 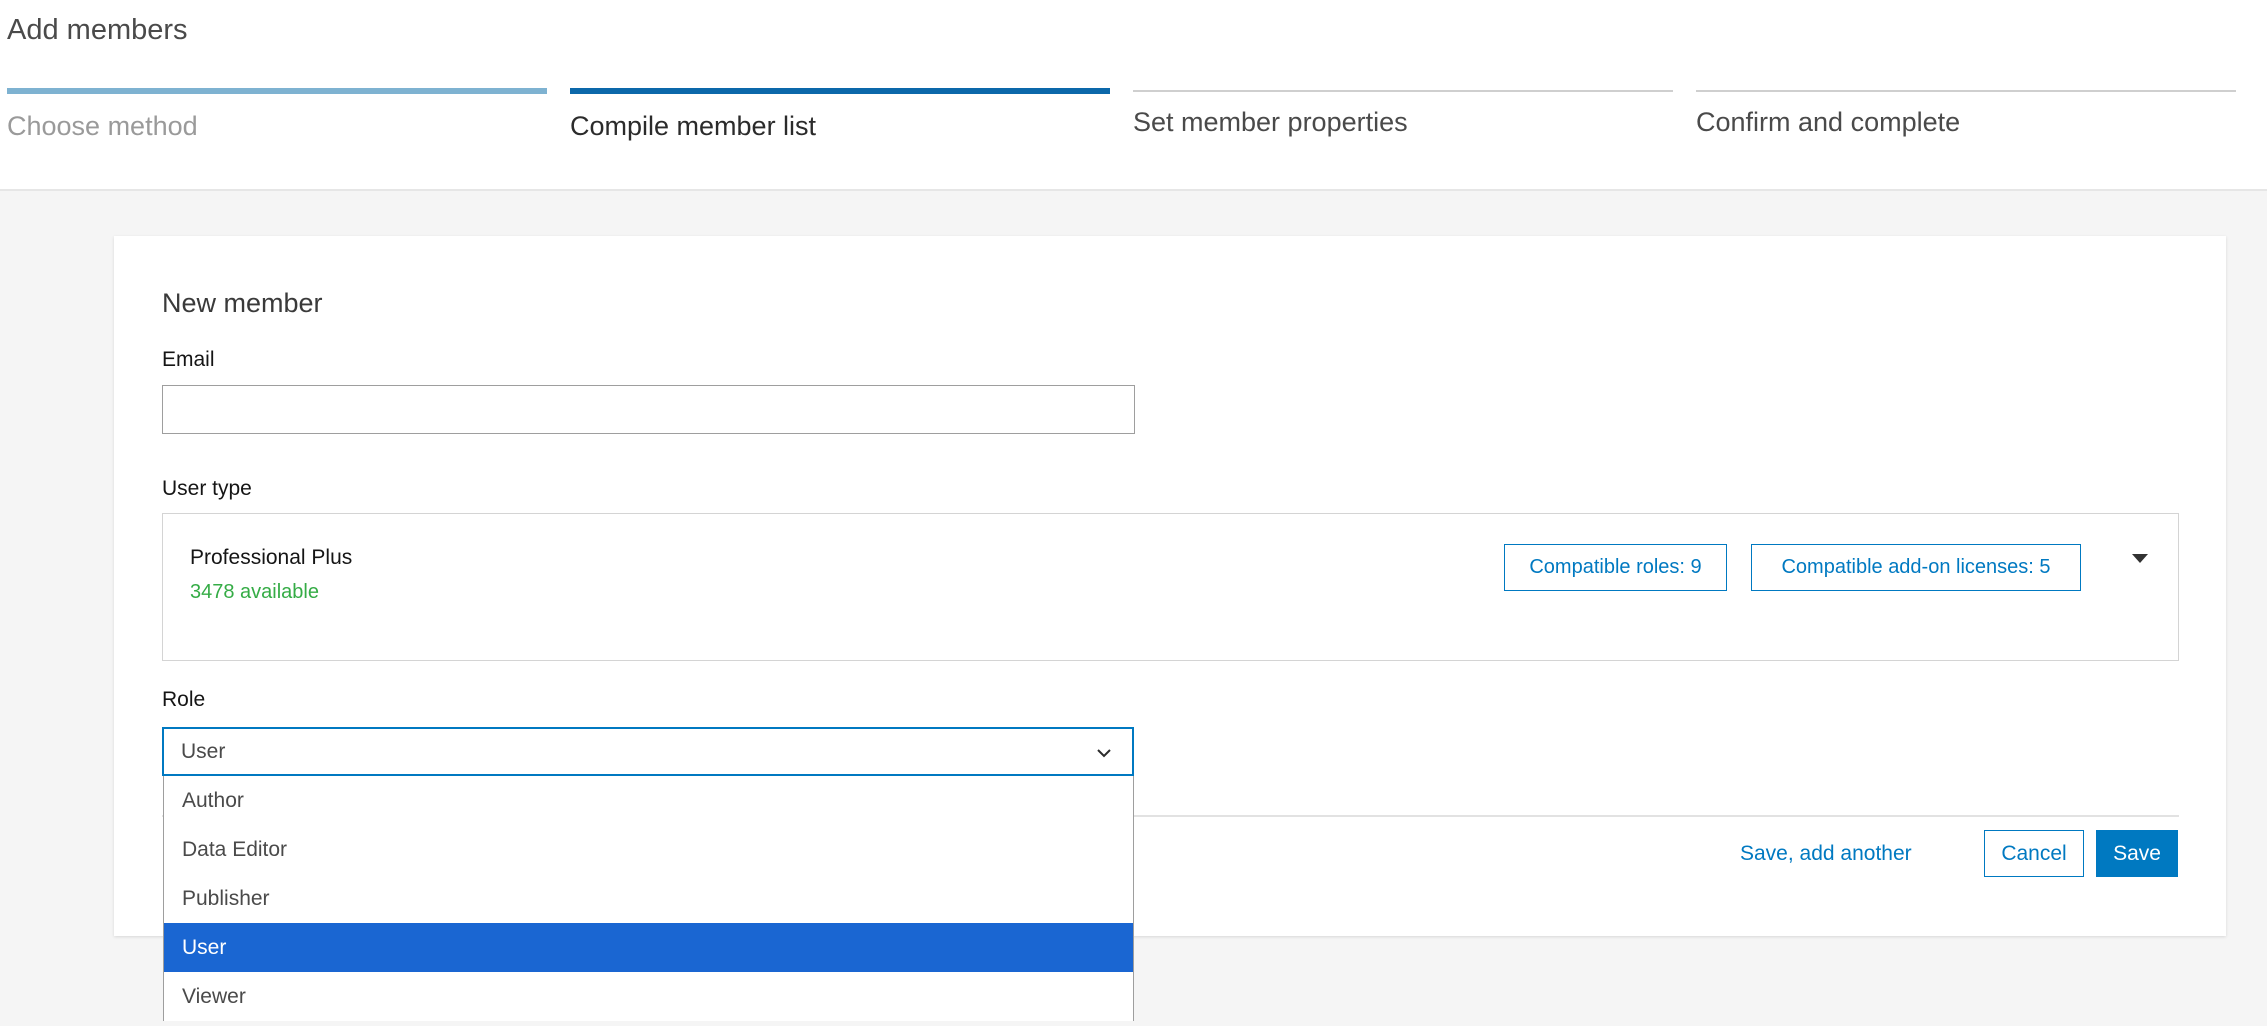 I want to click on role-option-user: User, so click(x=648, y=947).